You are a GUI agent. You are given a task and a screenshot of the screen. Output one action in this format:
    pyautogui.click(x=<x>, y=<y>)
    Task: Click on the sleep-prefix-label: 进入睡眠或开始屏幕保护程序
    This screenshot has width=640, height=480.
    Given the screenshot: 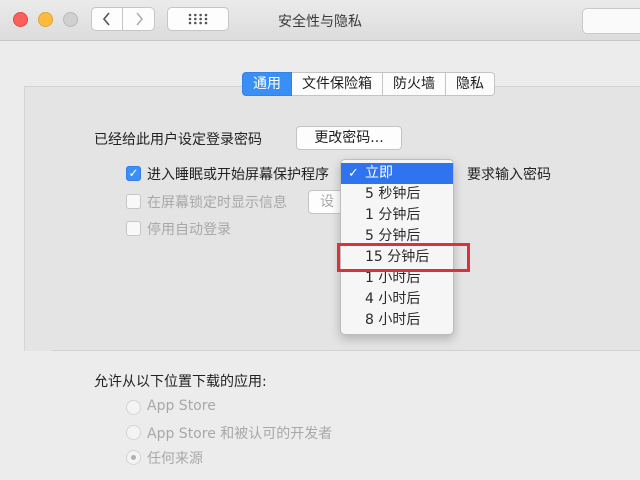 What is the action you would take?
    pyautogui.click(x=238, y=175)
    